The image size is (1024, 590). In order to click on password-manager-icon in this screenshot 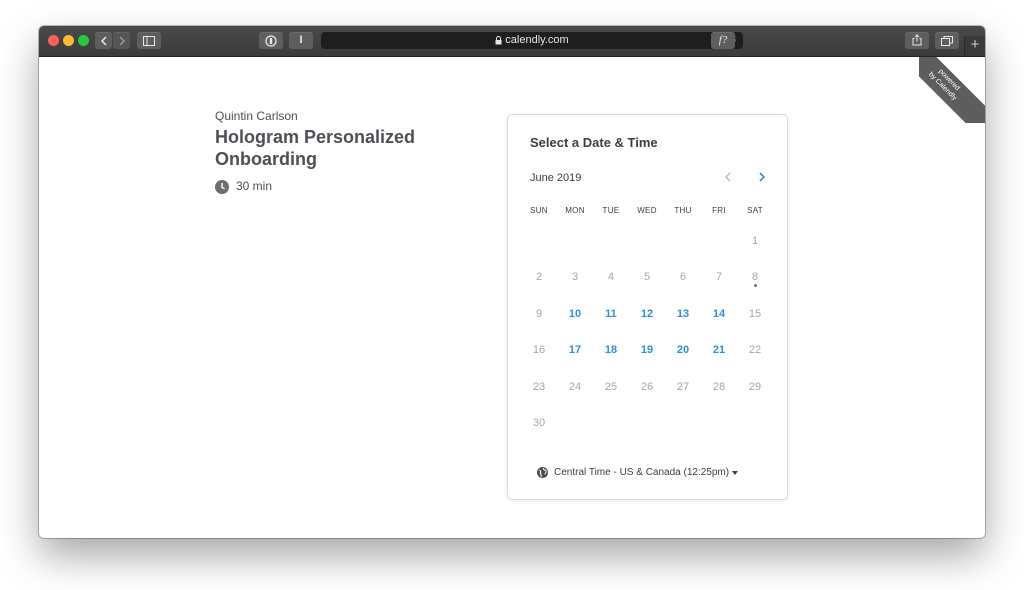, I will do `click(271, 40)`.